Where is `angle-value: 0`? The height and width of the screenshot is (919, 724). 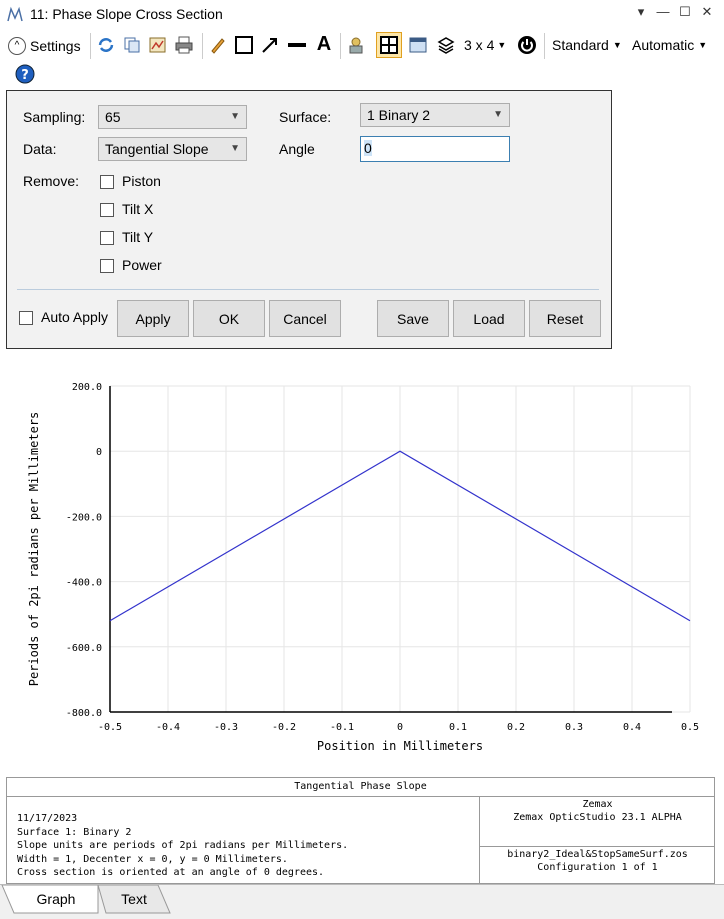 angle-value: 0 is located at coordinates (368, 148).